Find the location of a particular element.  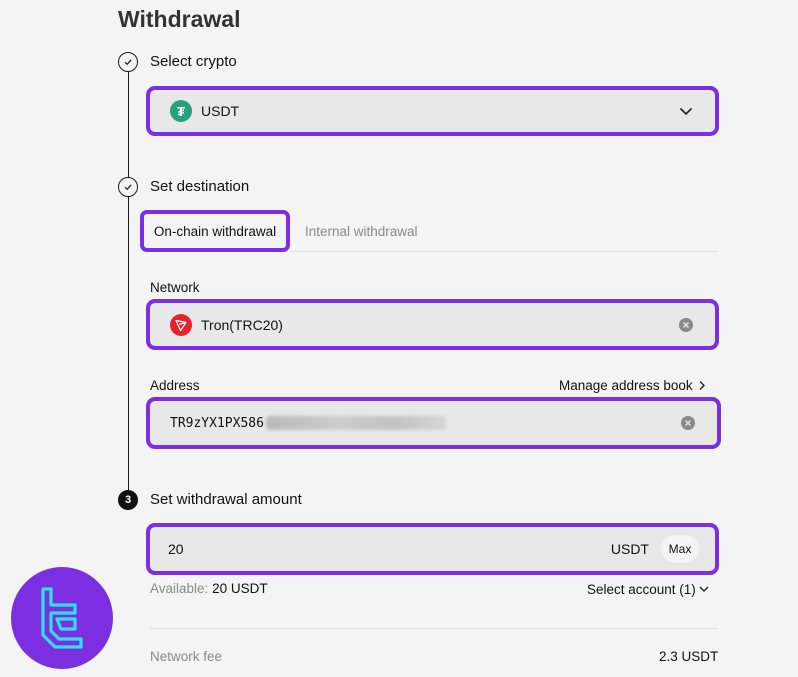

network-fee-value: 2.3 USDT is located at coordinates (689, 656).